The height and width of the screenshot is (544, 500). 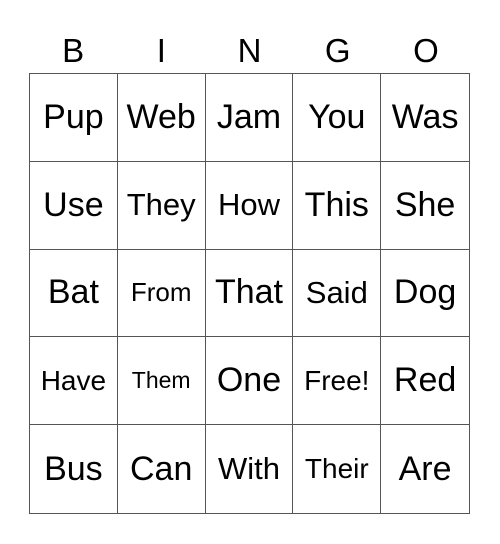 What do you see at coordinates (161, 381) in the screenshot?
I see `bingo-cell: Them` at bounding box center [161, 381].